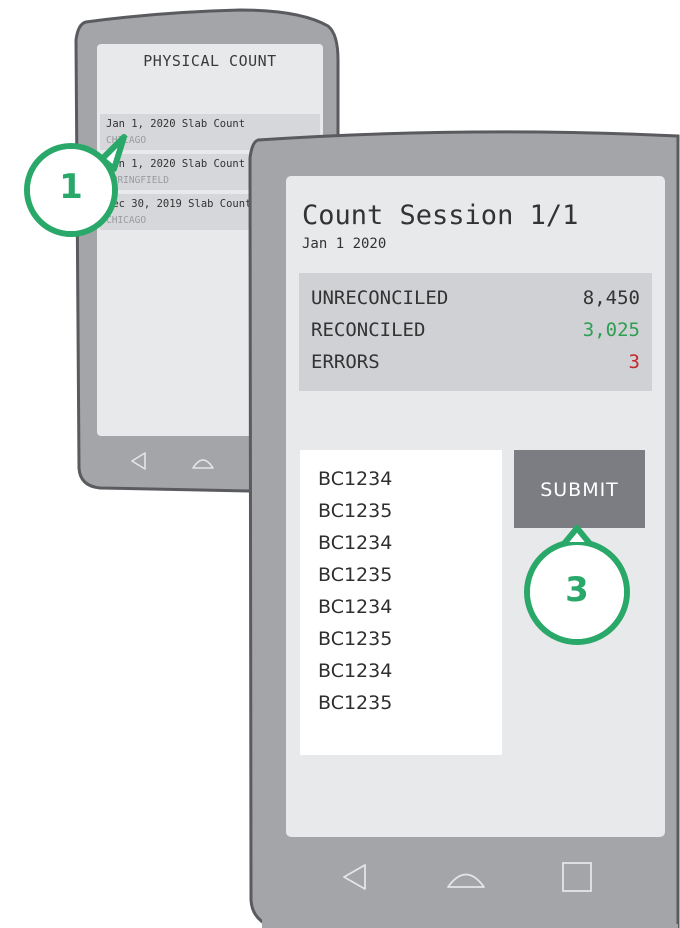 The width and height of the screenshot is (680, 928). What do you see at coordinates (466, 877) in the screenshot?
I see `home-icon` at bounding box center [466, 877].